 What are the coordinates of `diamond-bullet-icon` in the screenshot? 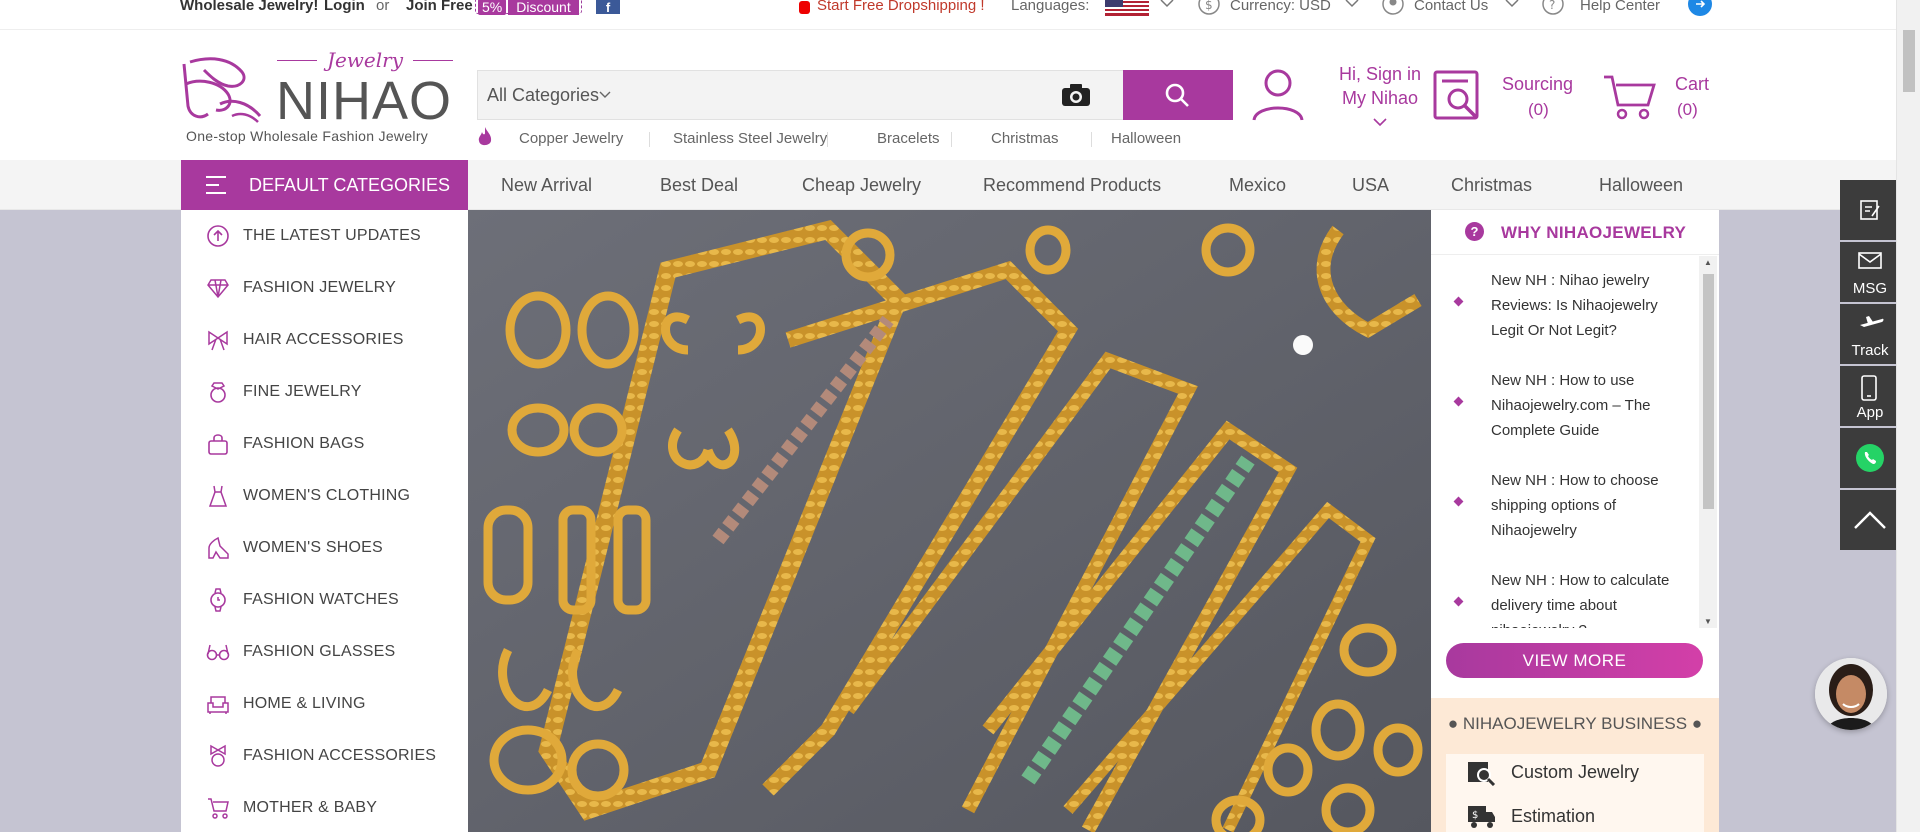 It's located at (1458, 401).